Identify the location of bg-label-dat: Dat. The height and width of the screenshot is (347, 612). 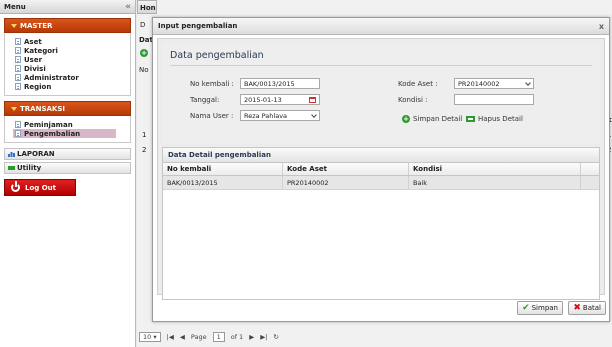
(146, 40).